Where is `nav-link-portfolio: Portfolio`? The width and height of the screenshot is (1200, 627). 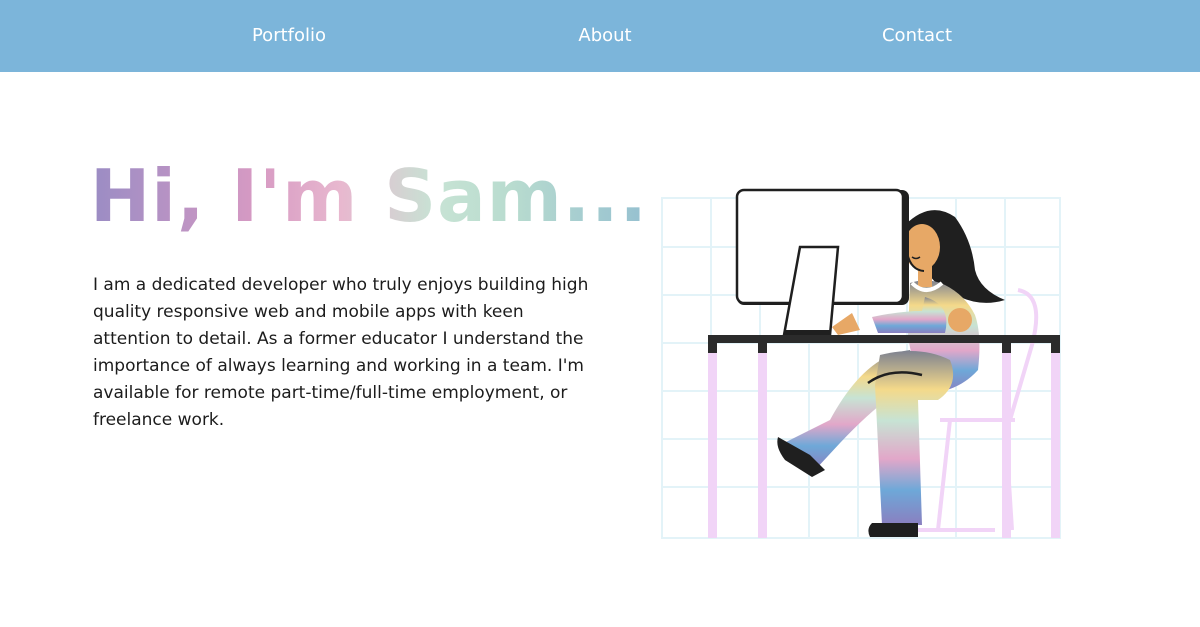
nav-link-portfolio: Portfolio is located at coordinates (289, 36).